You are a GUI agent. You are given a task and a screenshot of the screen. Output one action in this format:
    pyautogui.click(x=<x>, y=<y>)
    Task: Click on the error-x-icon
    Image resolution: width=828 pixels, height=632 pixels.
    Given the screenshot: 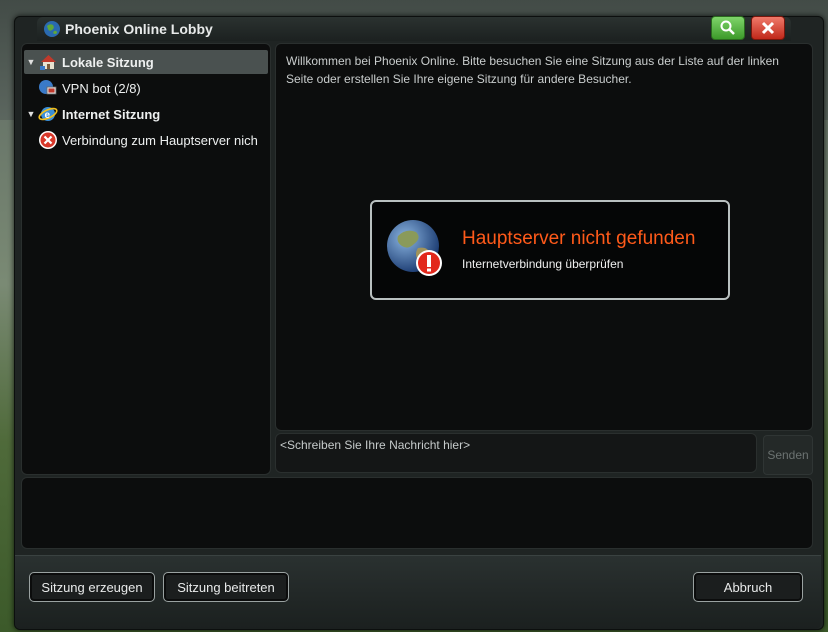 What is the action you would take?
    pyautogui.click(x=48, y=140)
    